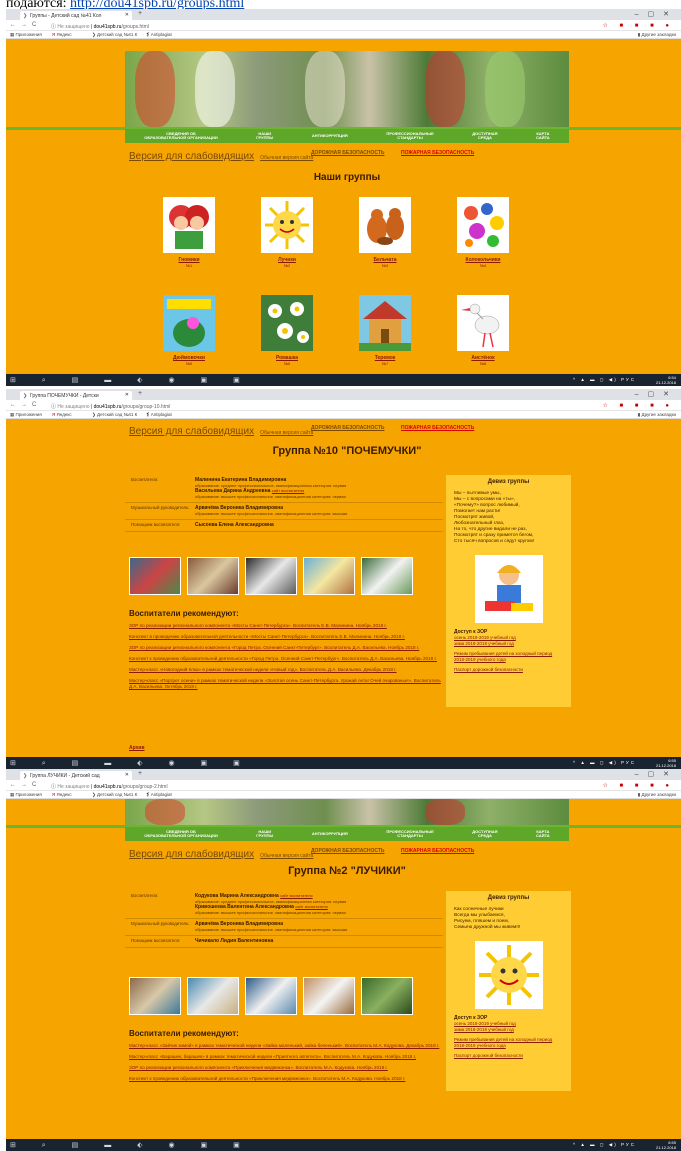  What do you see at coordinates (483, 232) in the screenshot?
I see `group-card: Колокольчики №4` at bounding box center [483, 232].